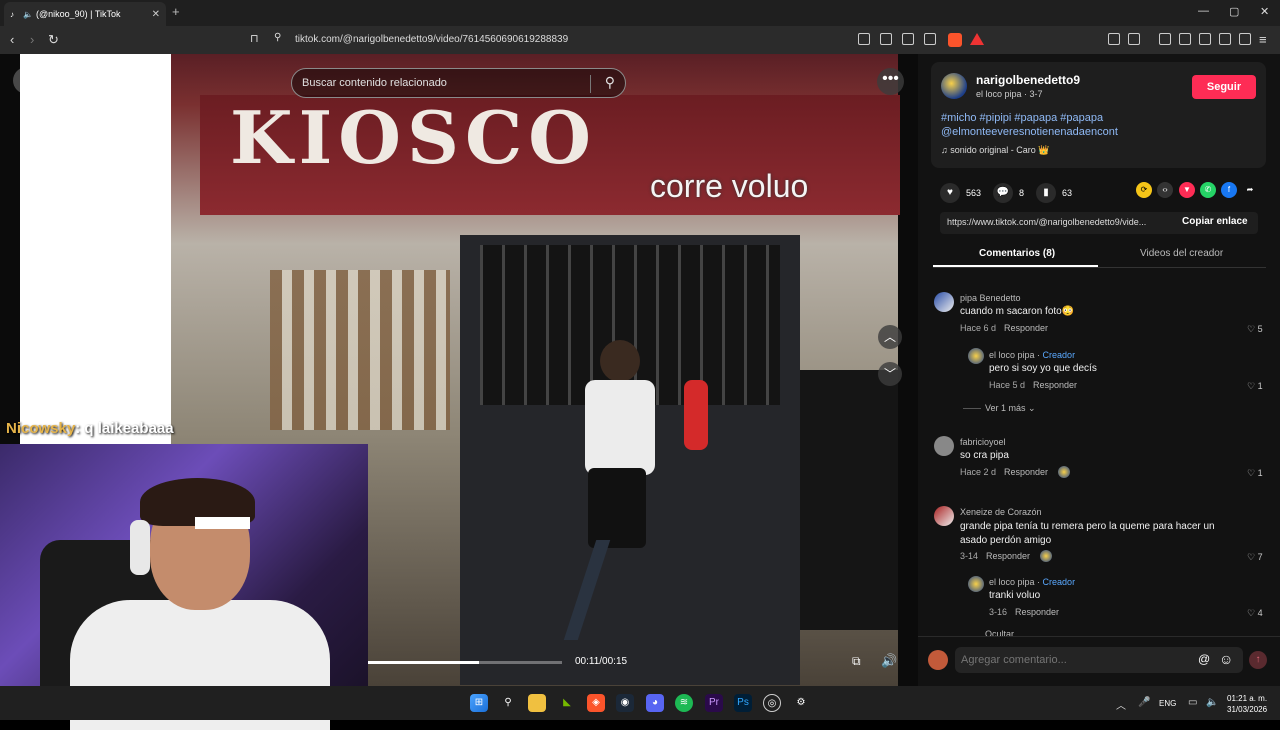 This screenshot has height=730, width=1280. I want to click on reply-like: ♡ 4, so click(1255, 613).